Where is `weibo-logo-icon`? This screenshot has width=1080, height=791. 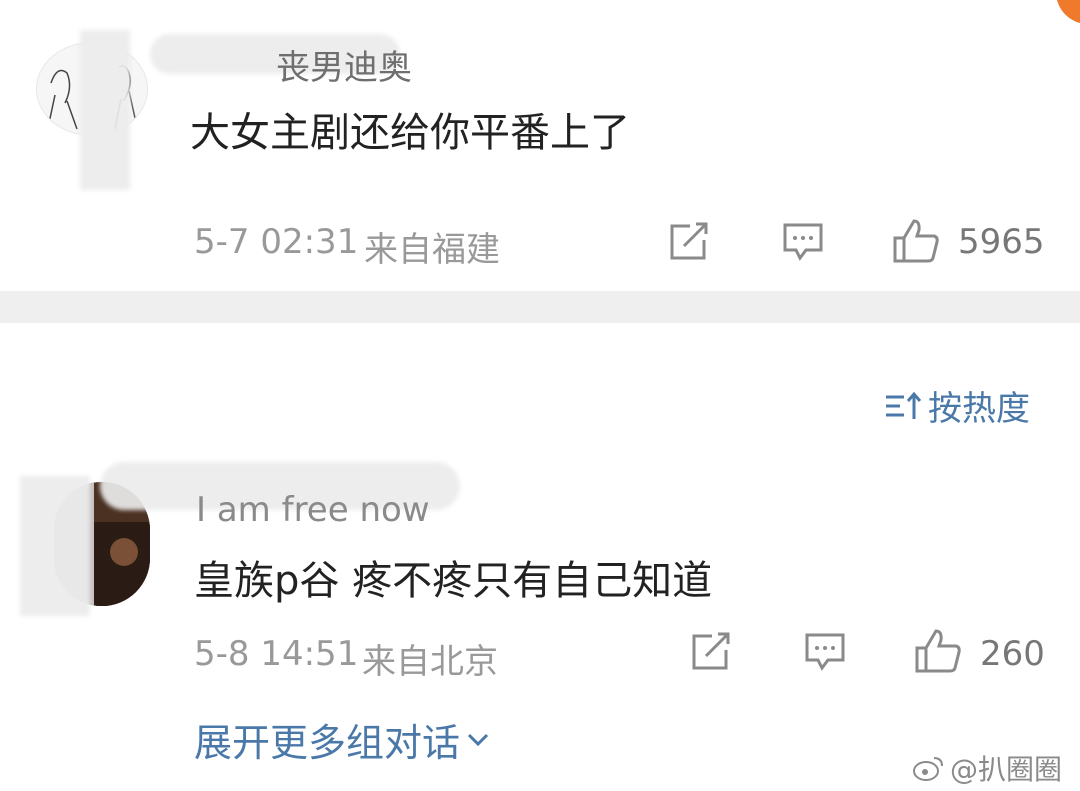 weibo-logo-icon is located at coordinates (929, 768).